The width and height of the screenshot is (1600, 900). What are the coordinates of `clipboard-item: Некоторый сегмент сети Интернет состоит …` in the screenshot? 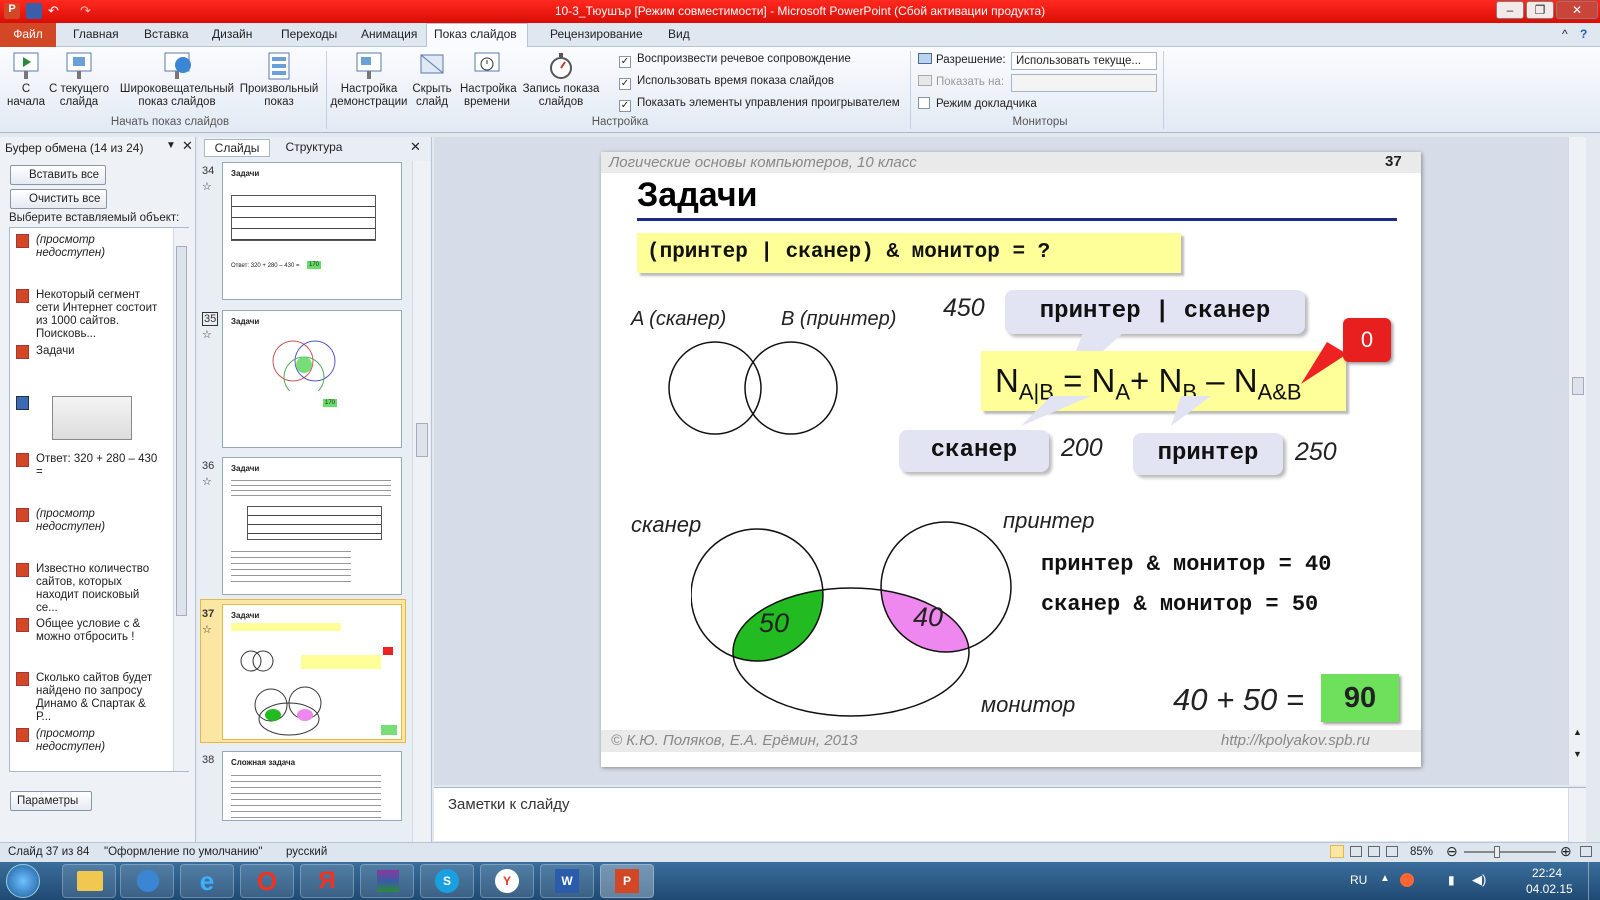 It's located at (89, 315).